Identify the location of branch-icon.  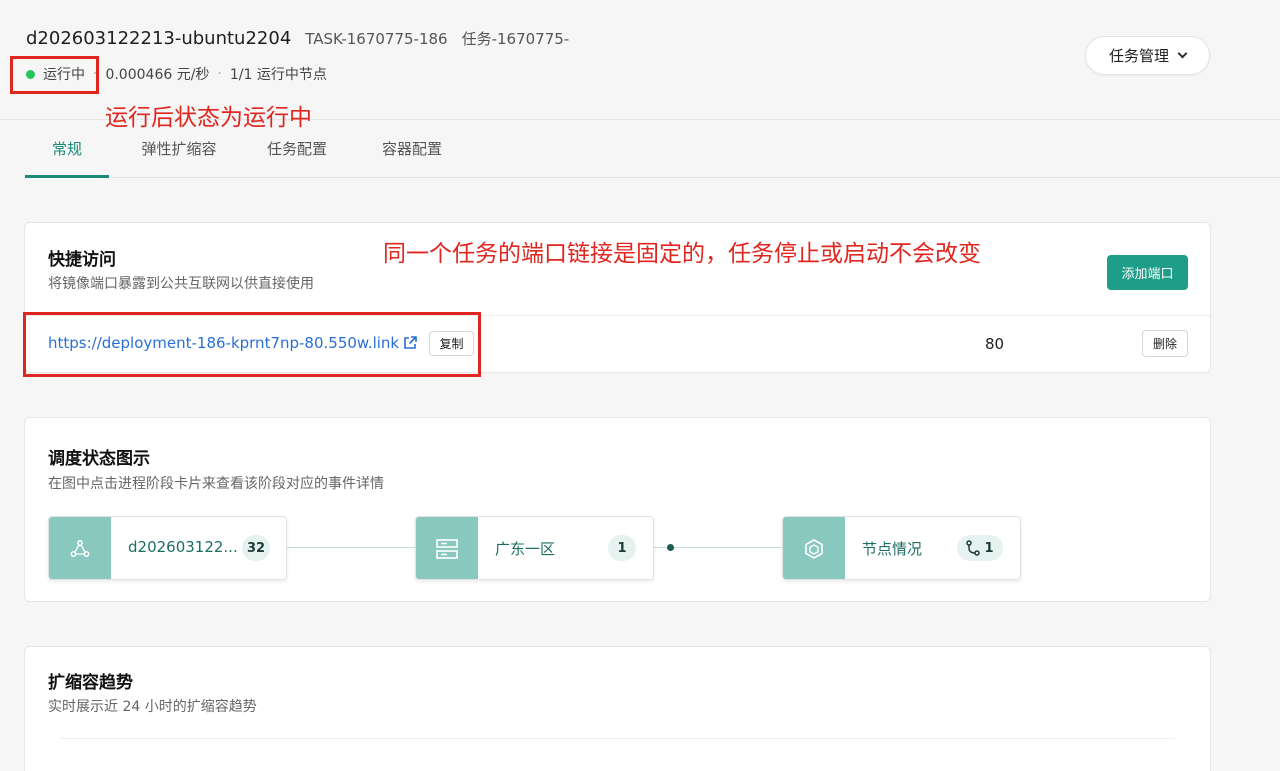
(973, 548).